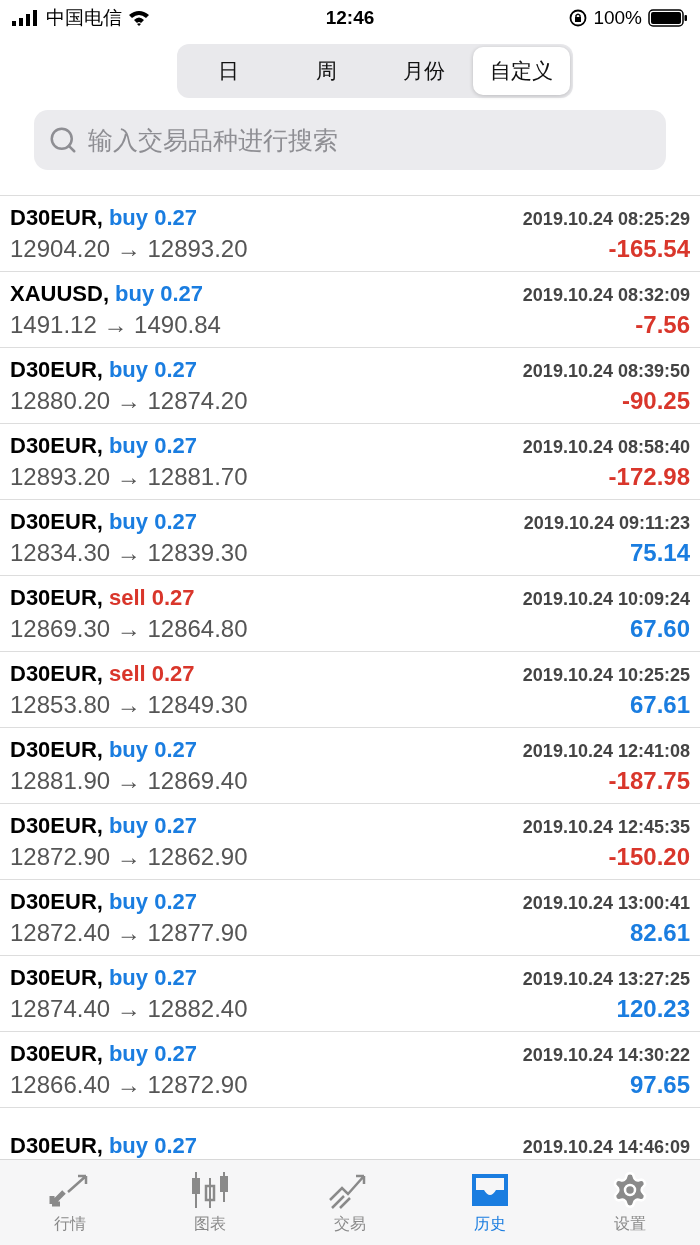 This screenshot has width=700, height=1245. I want to click on deal-symbol: XAUUSD,, so click(59, 293).